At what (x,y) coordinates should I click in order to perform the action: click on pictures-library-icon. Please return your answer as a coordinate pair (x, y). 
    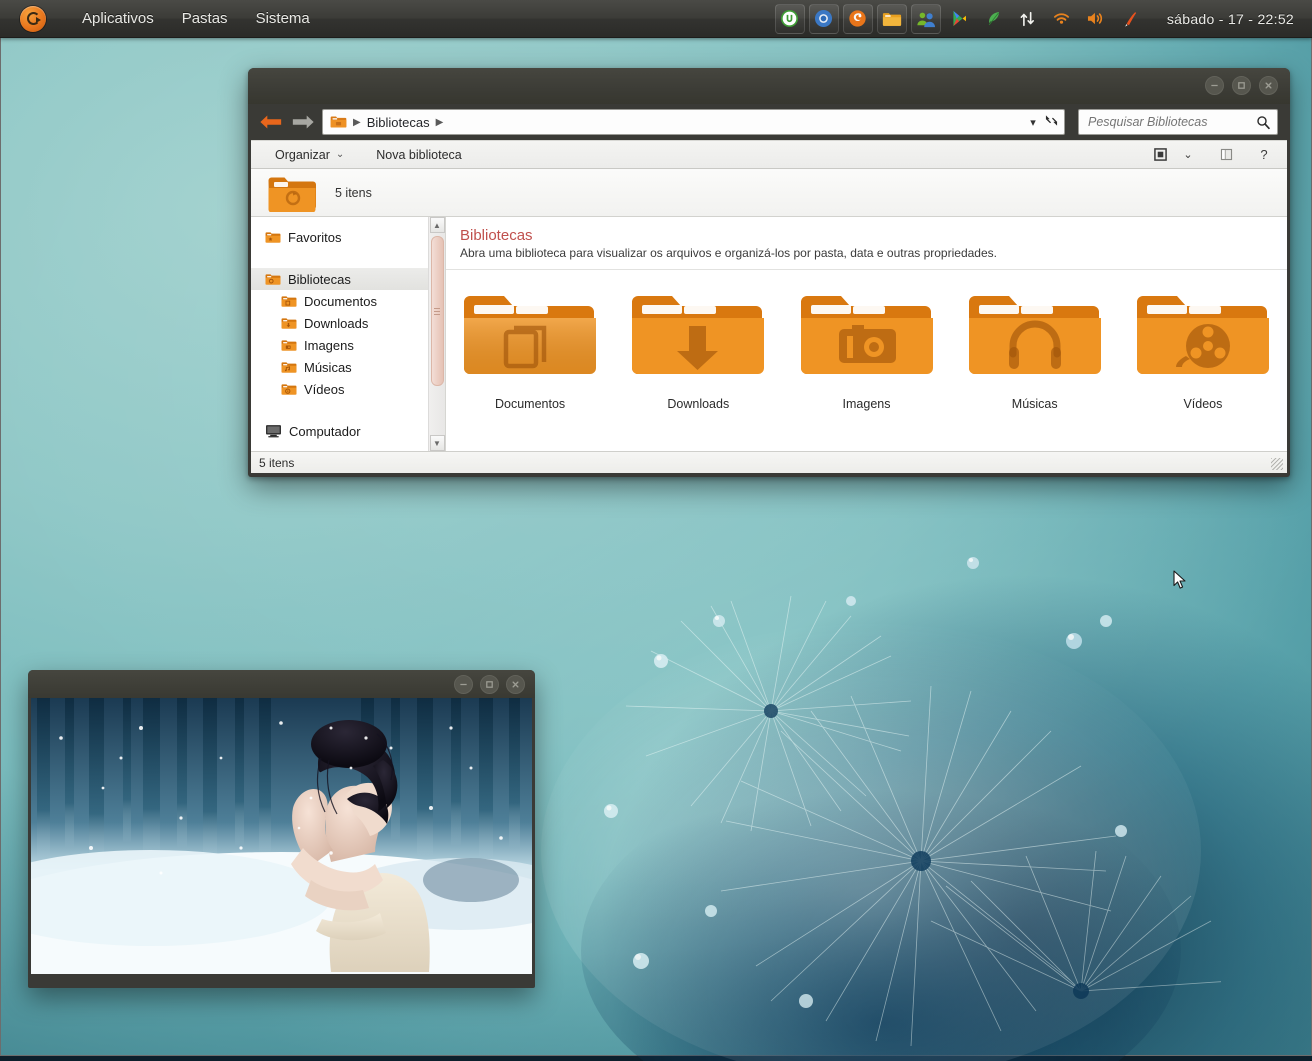
    Looking at the image, I should click on (867, 336).